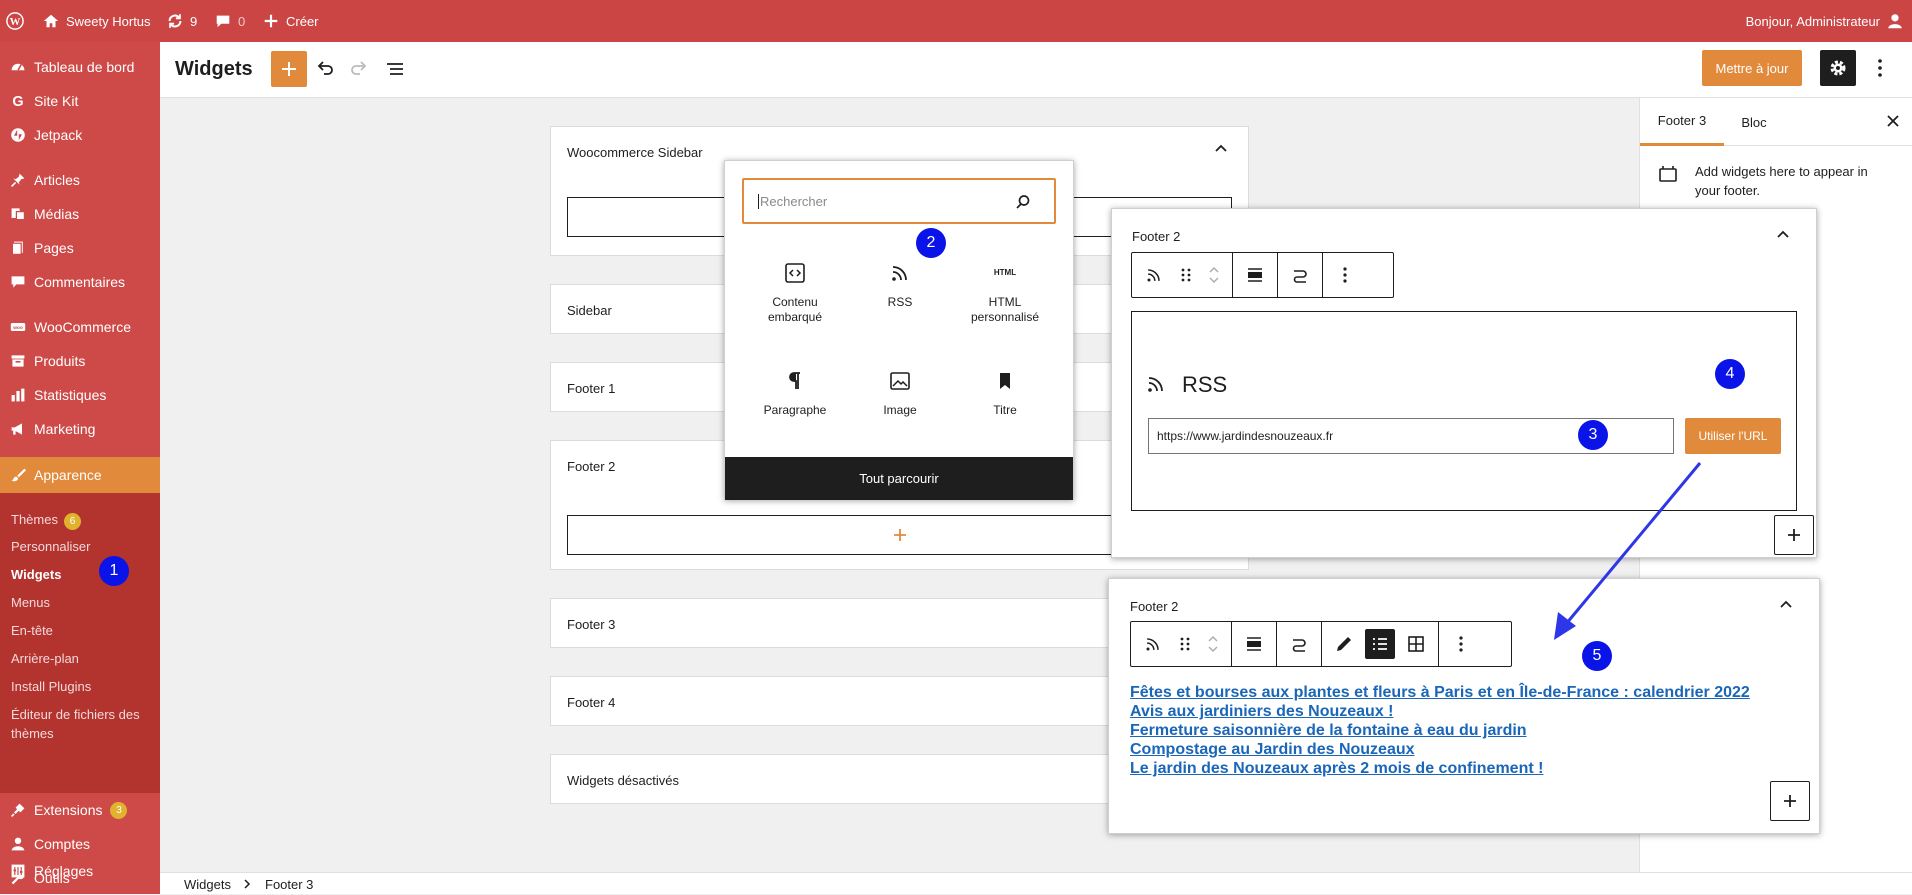  What do you see at coordinates (18, 475) in the screenshot?
I see `paintbrush-icon` at bounding box center [18, 475].